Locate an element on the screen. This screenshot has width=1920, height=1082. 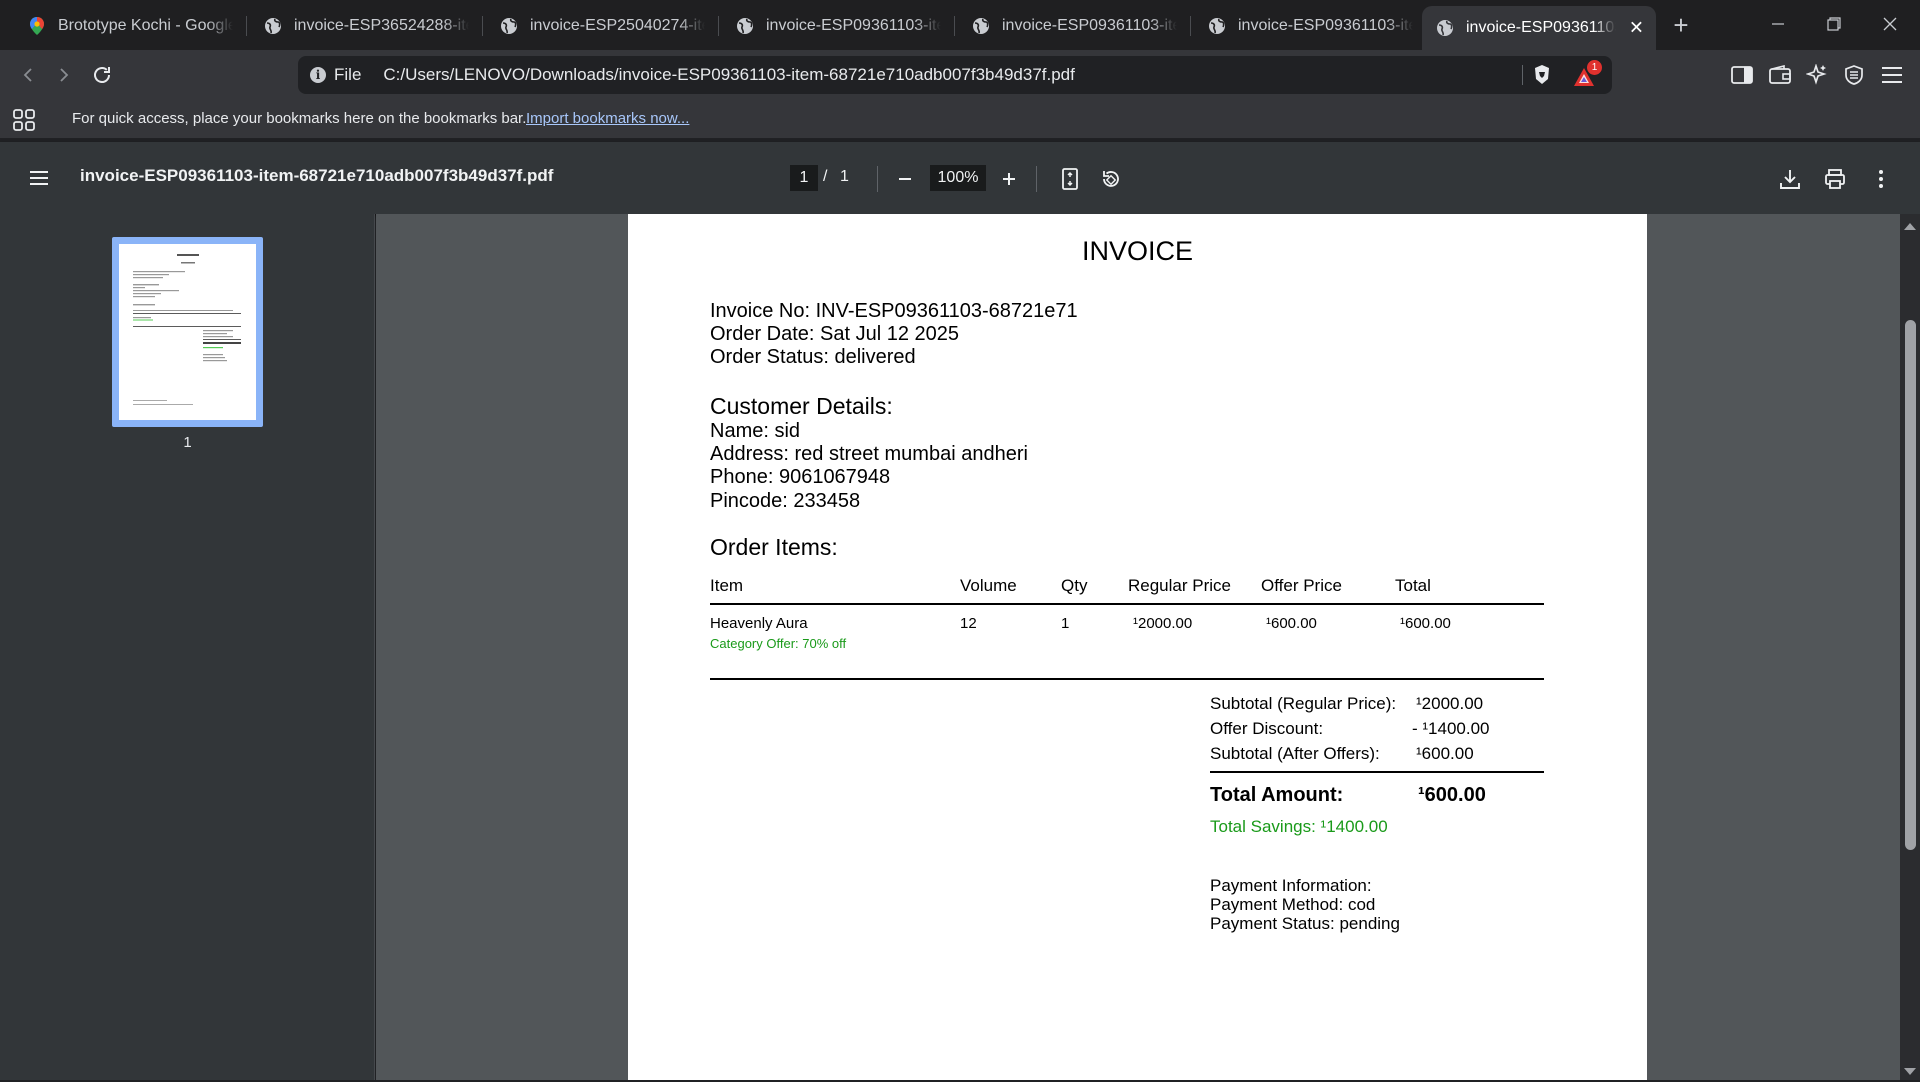
minimize-button is located at coordinates (1778, 24).